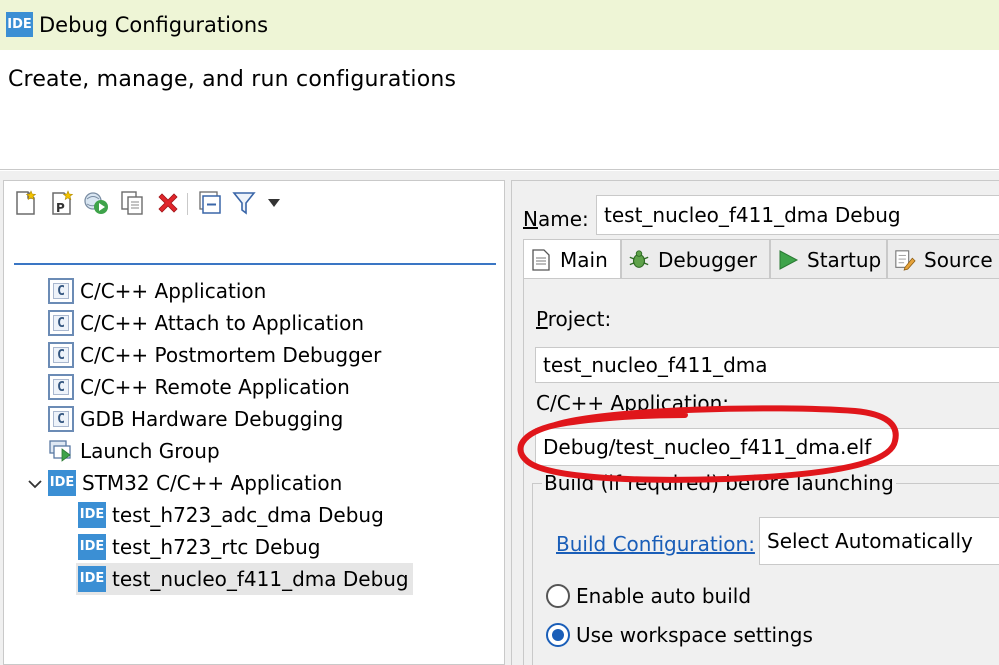  What do you see at coordinates (558, 596) in the screenshot?
I see `radio-circle` at bounding box center [558, 596].